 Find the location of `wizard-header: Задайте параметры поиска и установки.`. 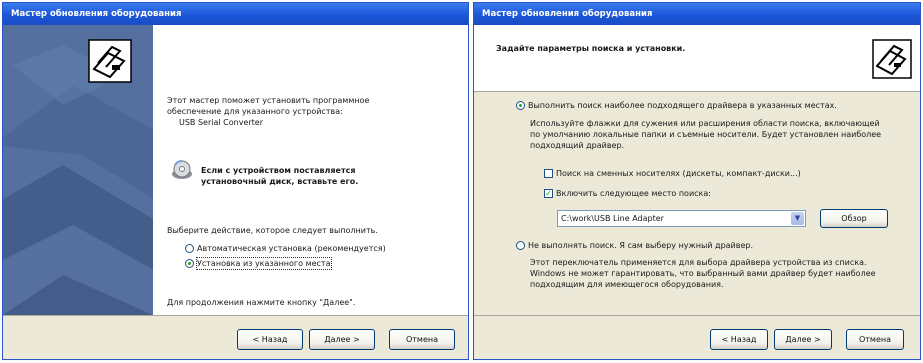

wizard-header: Задайте параметры поиска и установки. is located at coordinates (697, 58).